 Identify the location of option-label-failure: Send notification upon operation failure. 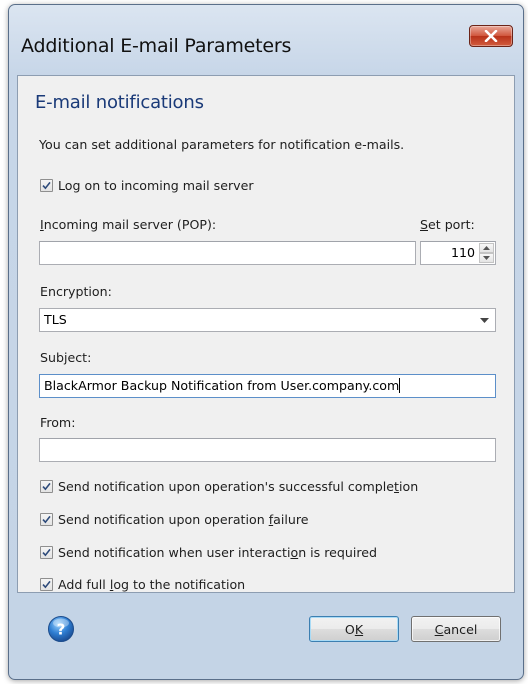
(183, 519).